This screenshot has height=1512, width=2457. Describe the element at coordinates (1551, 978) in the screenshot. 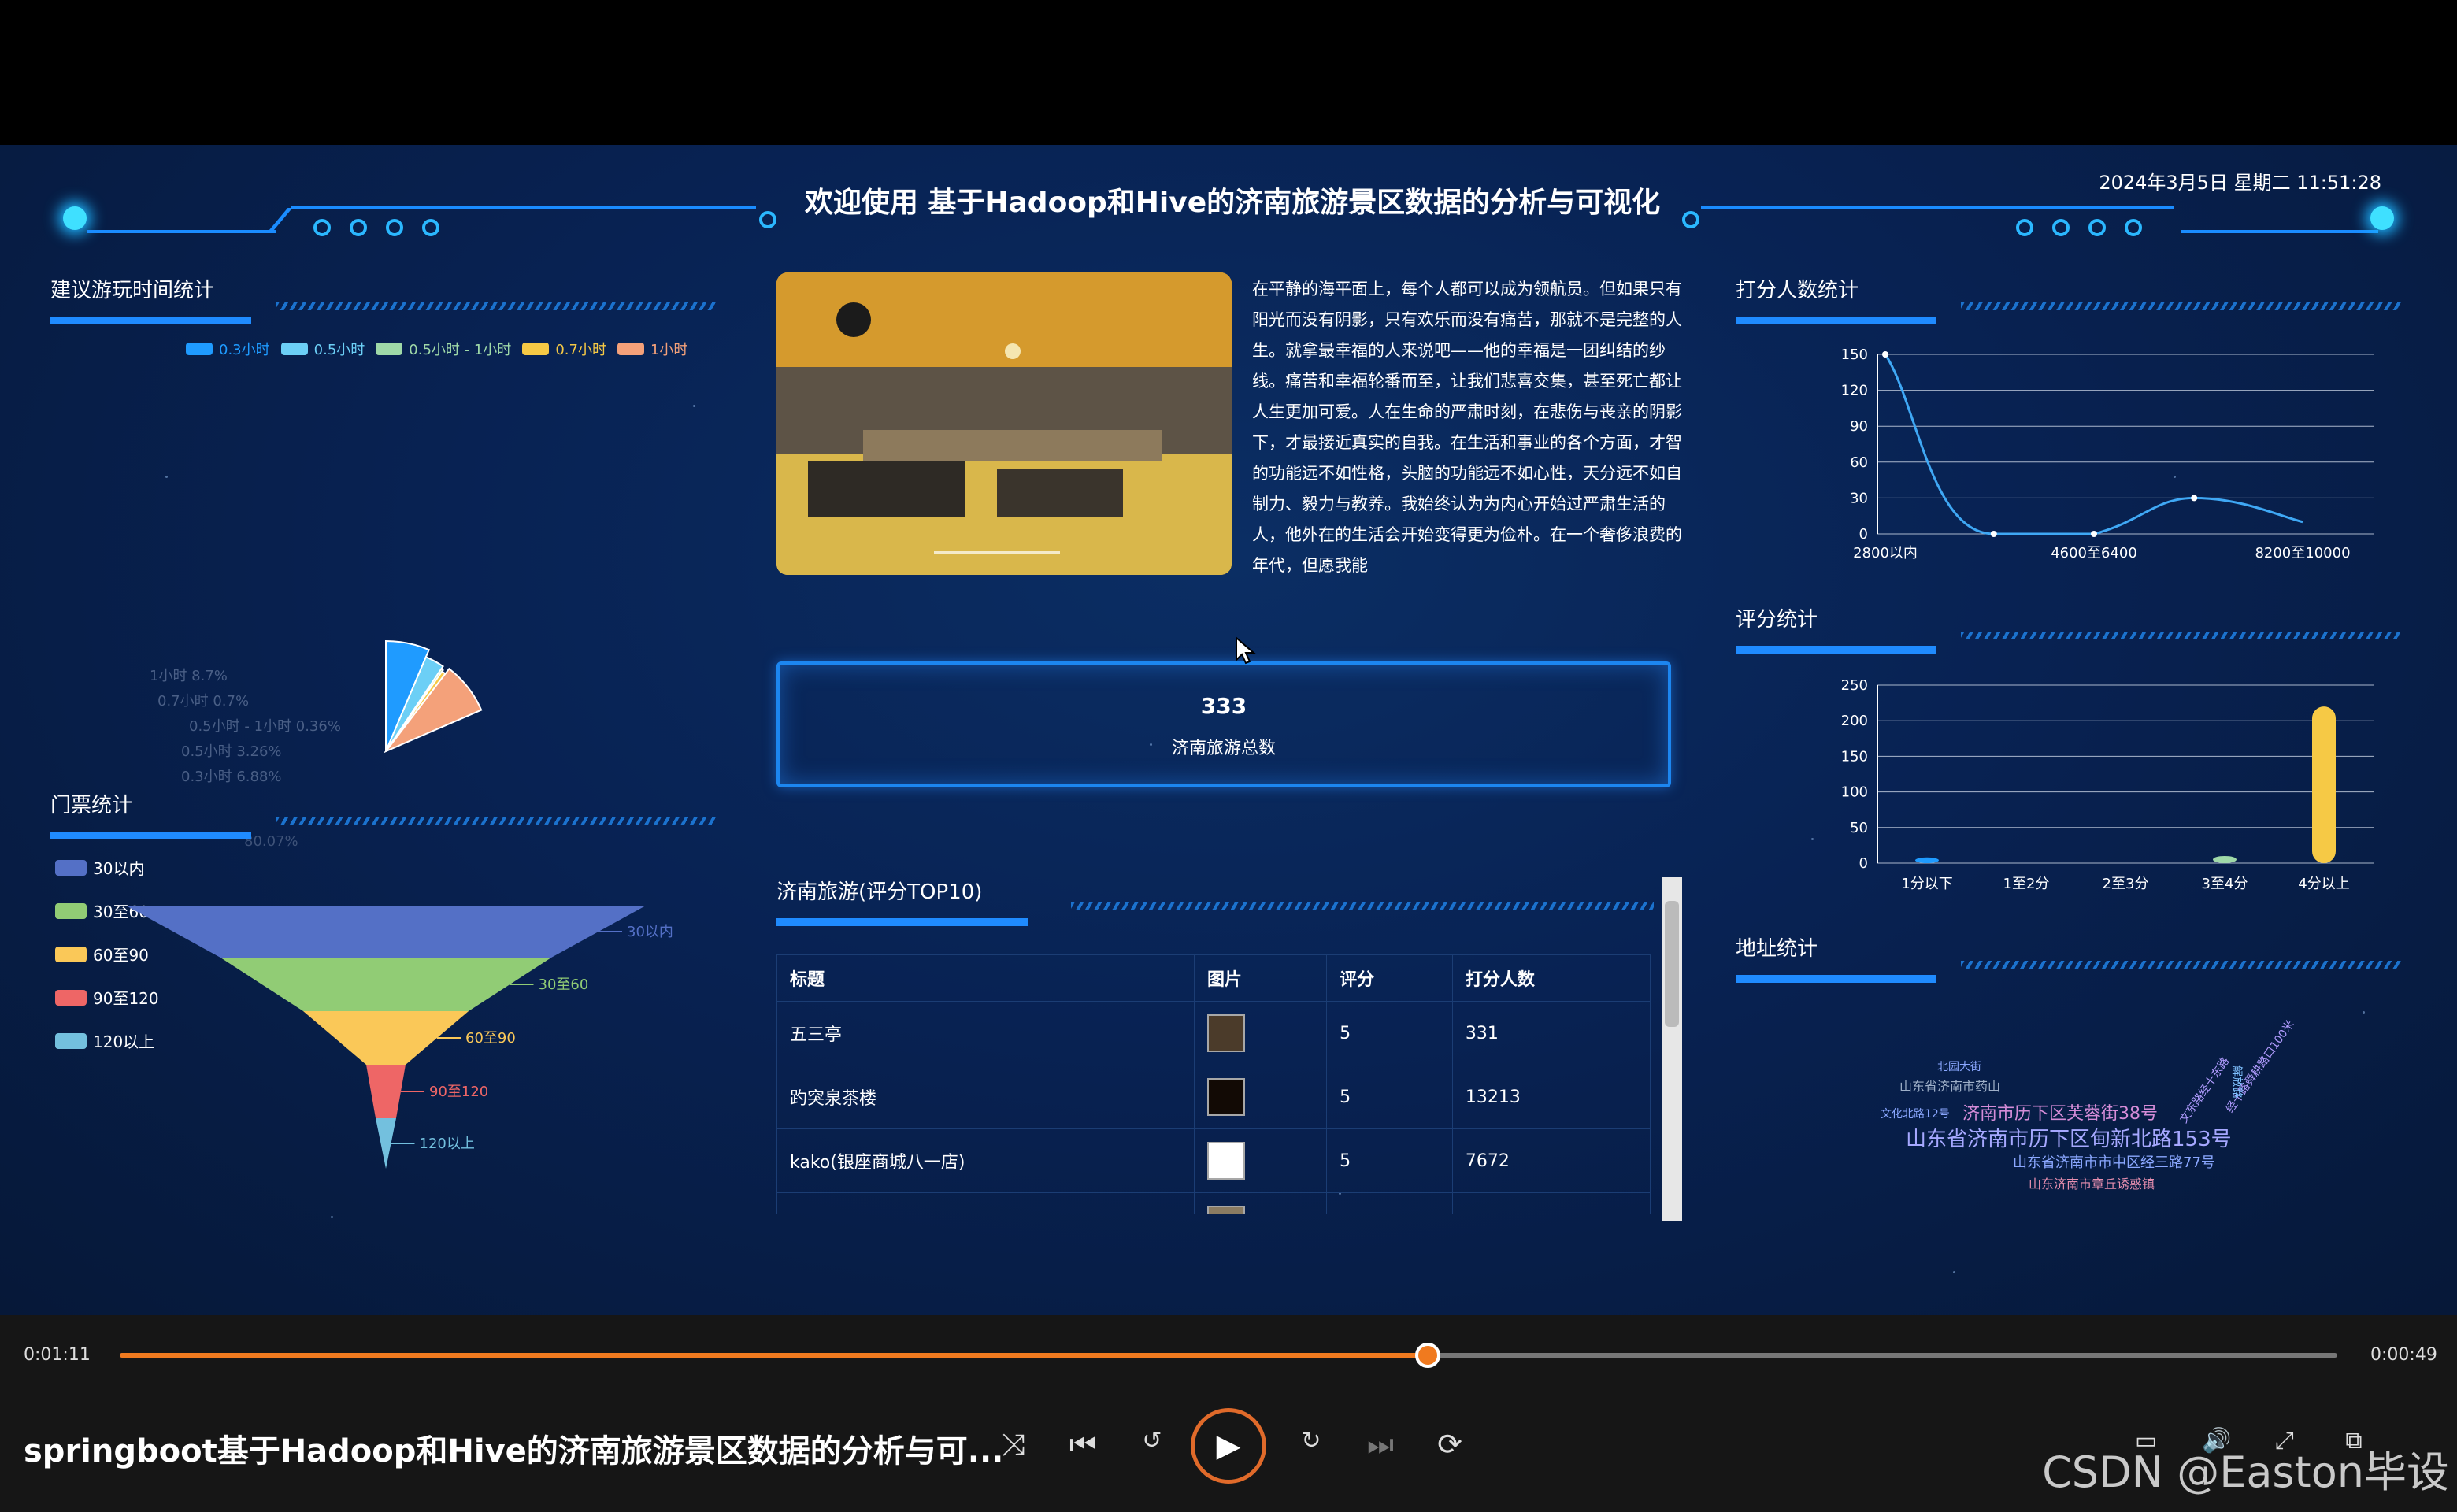

I see `col-count: 打分人数` at that location.